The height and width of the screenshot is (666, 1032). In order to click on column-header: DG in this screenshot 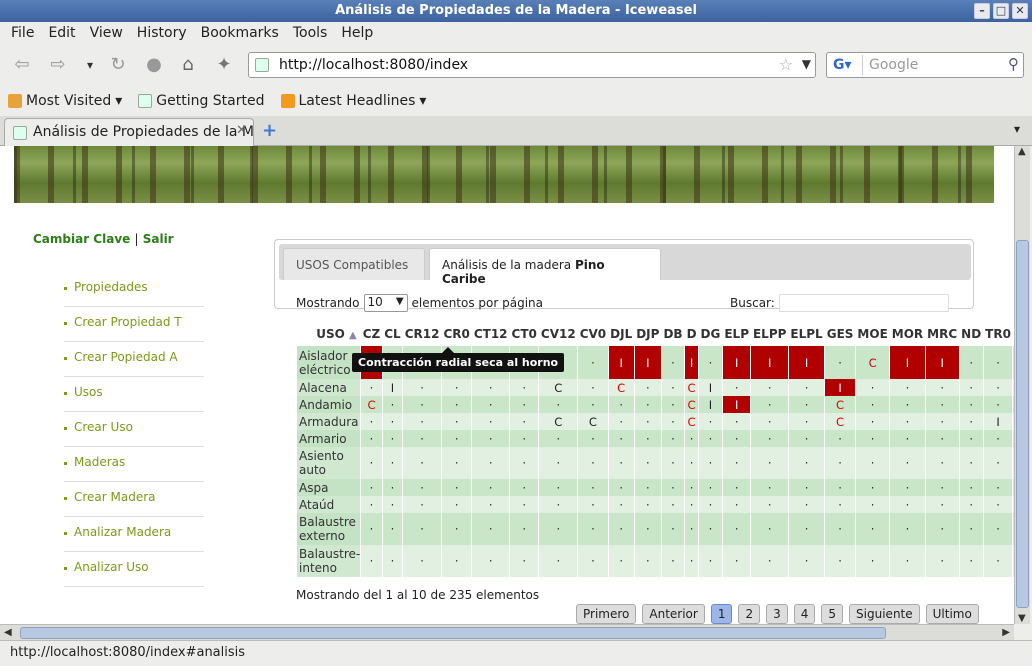, I will do `click(711, 334)`.